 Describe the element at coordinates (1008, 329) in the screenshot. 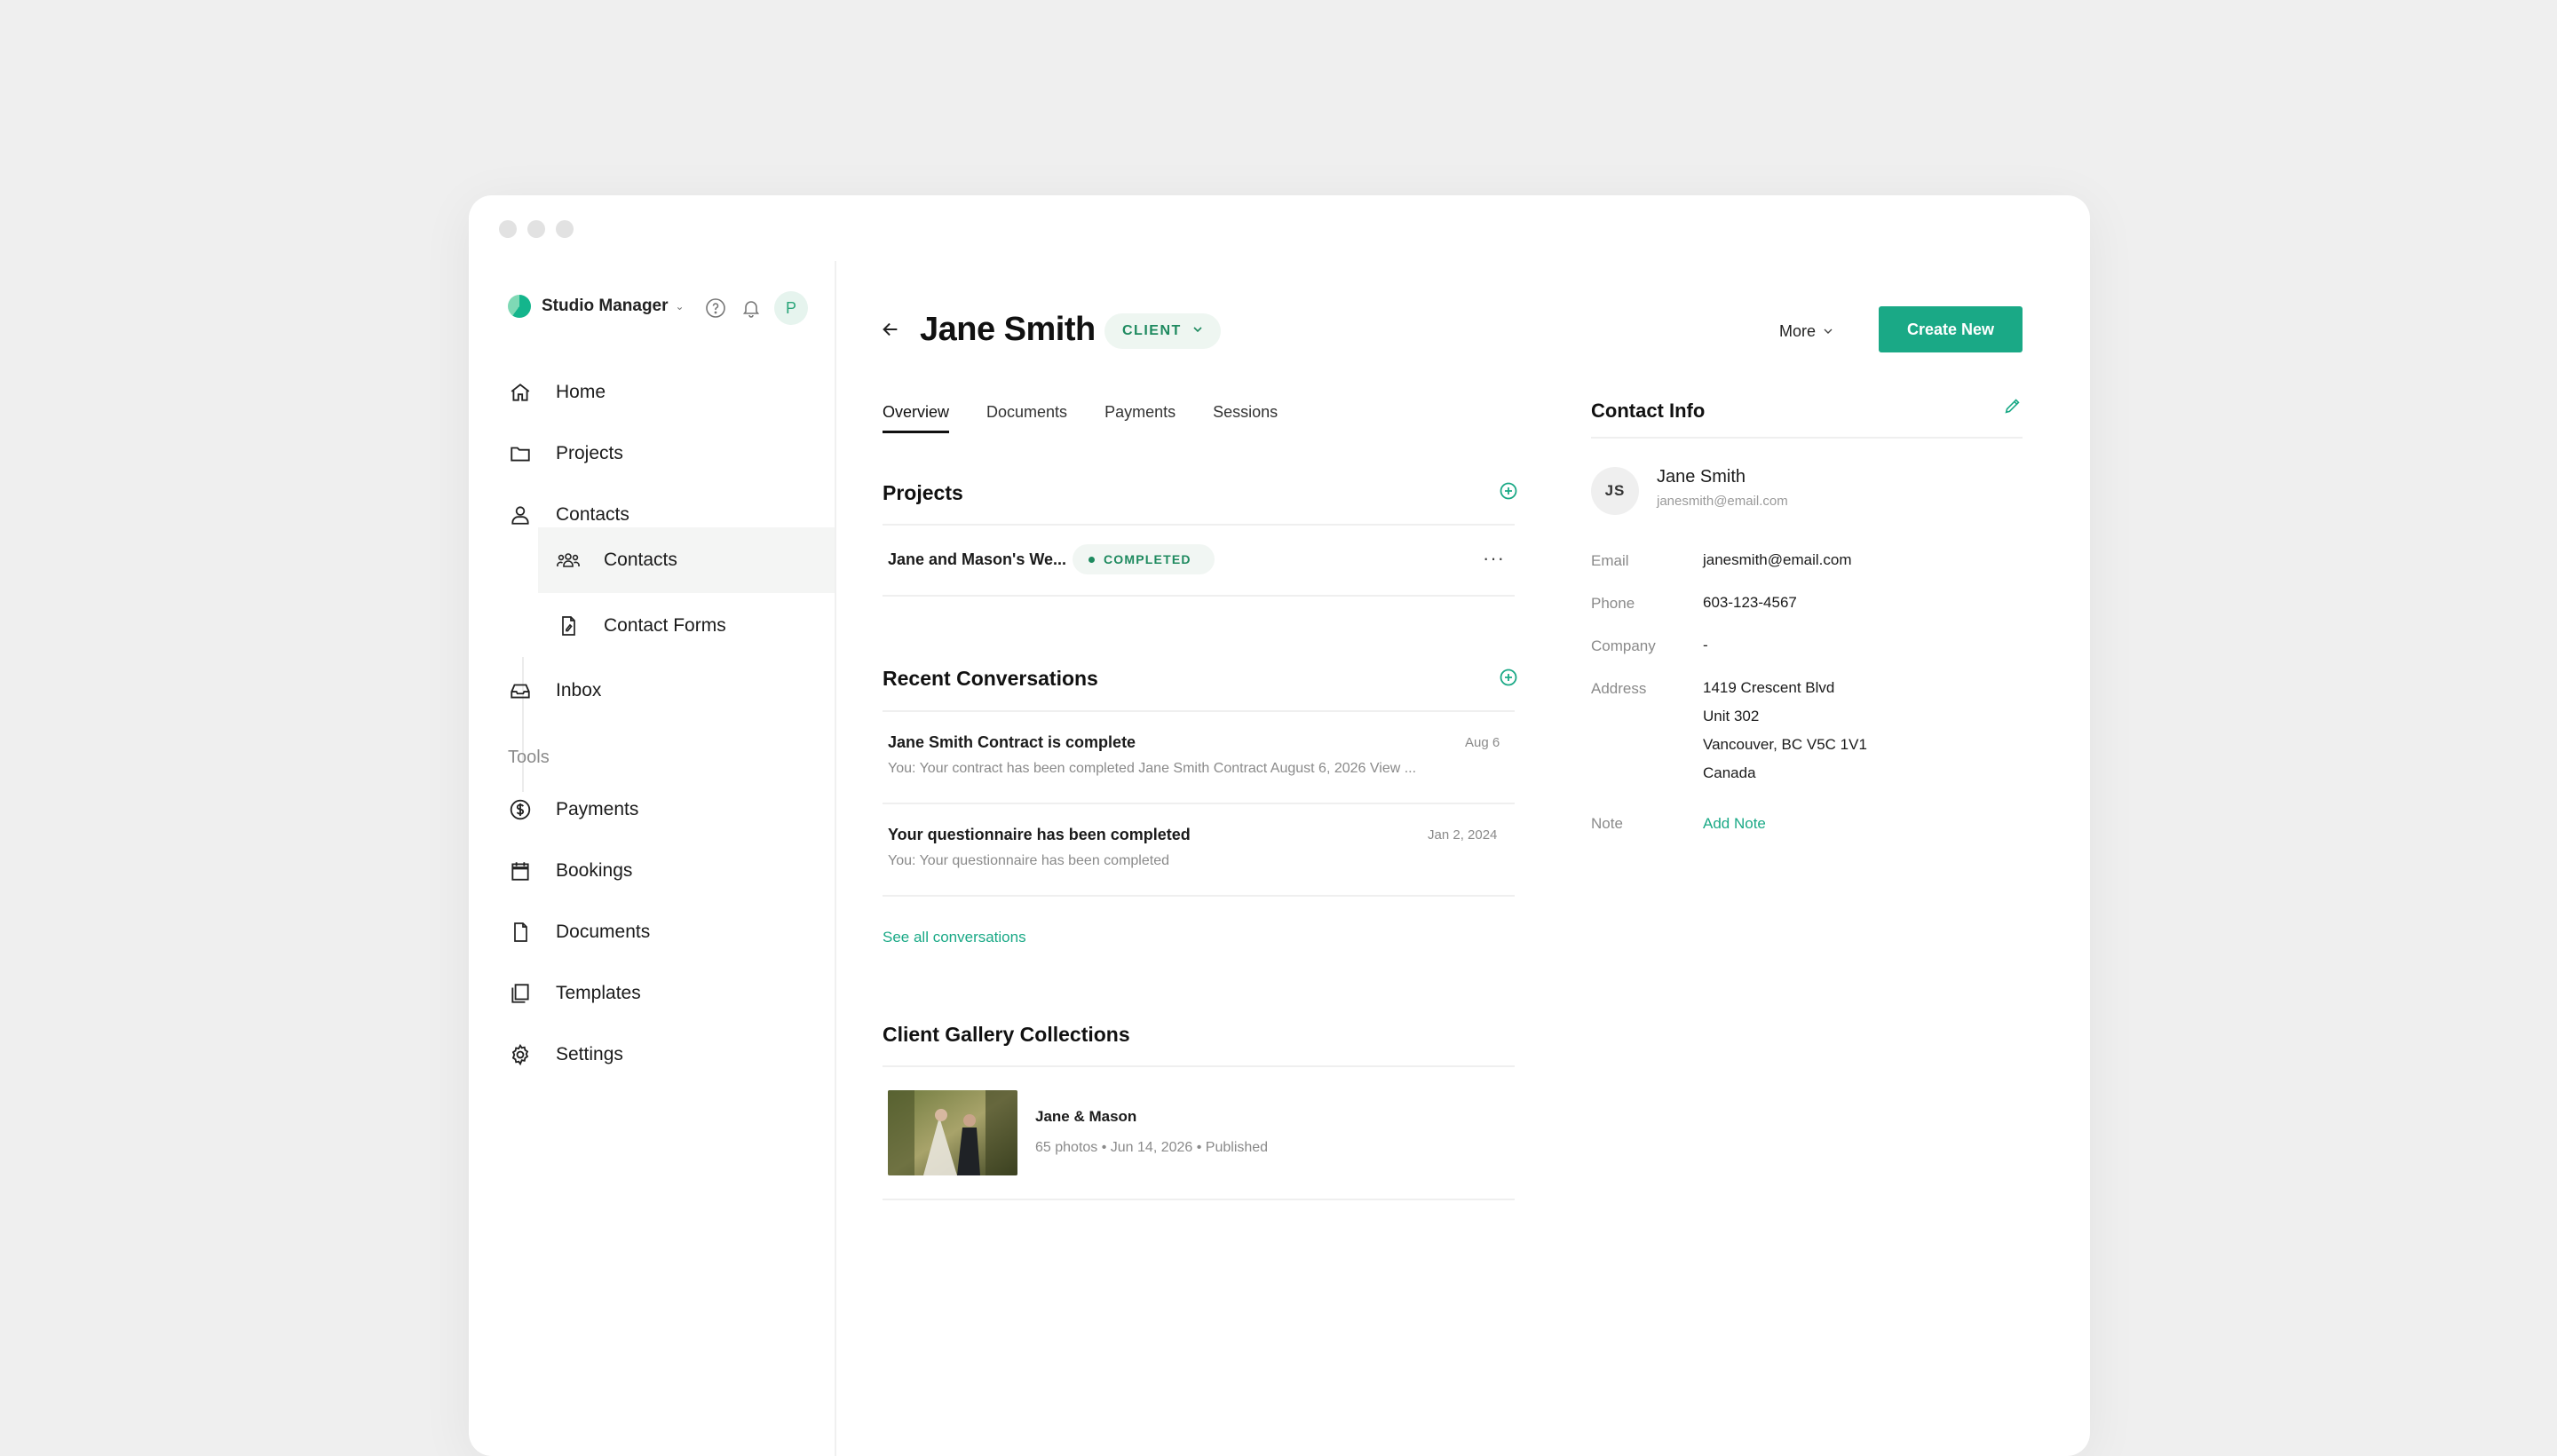

I see `page-title: Jane Smith` at that location.